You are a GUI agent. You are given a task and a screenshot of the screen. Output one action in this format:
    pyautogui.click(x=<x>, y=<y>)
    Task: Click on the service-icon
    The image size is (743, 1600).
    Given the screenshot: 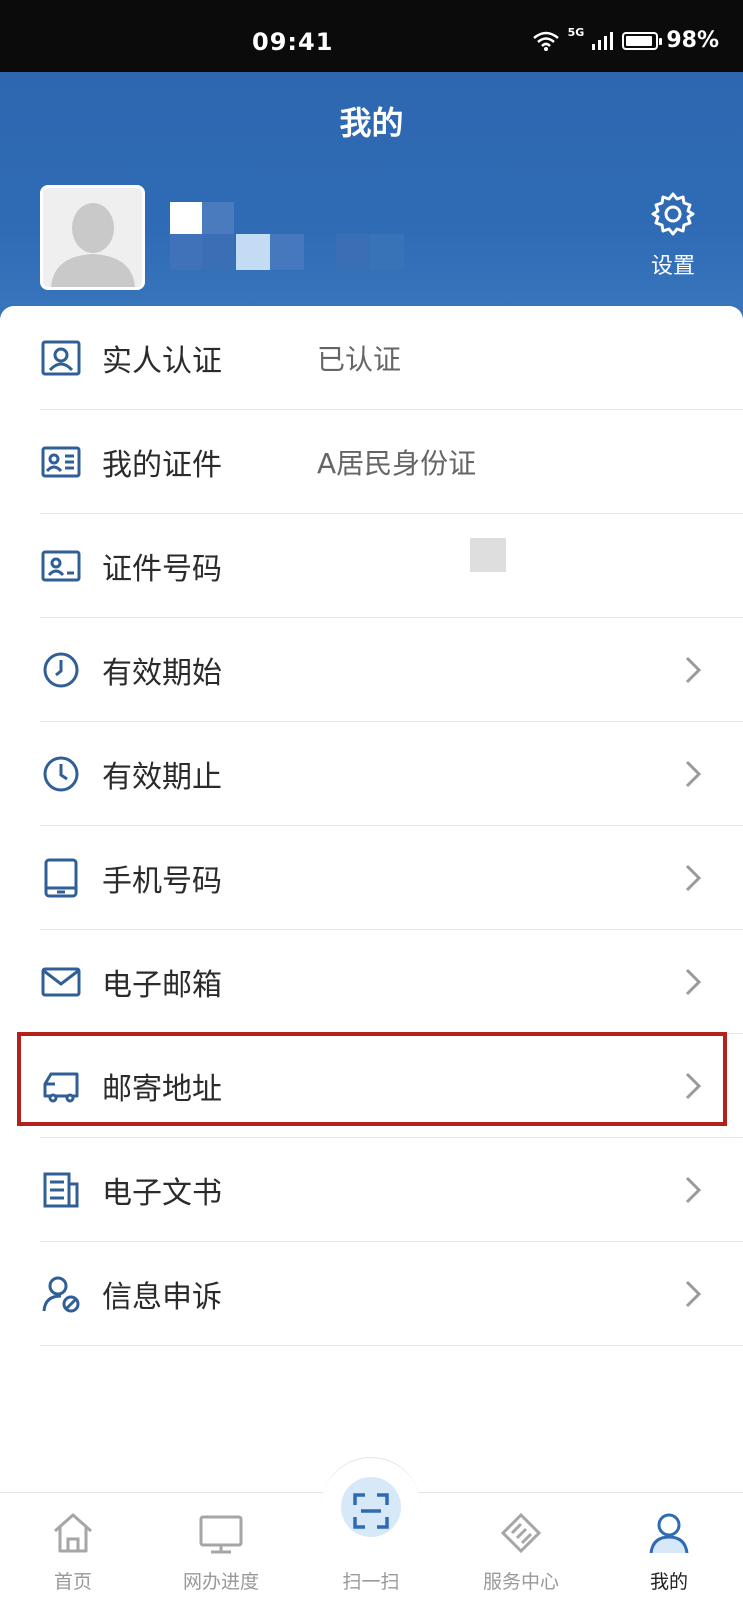 What is the action you would take?
    pyautogui.click(x=521, y=1533)
    